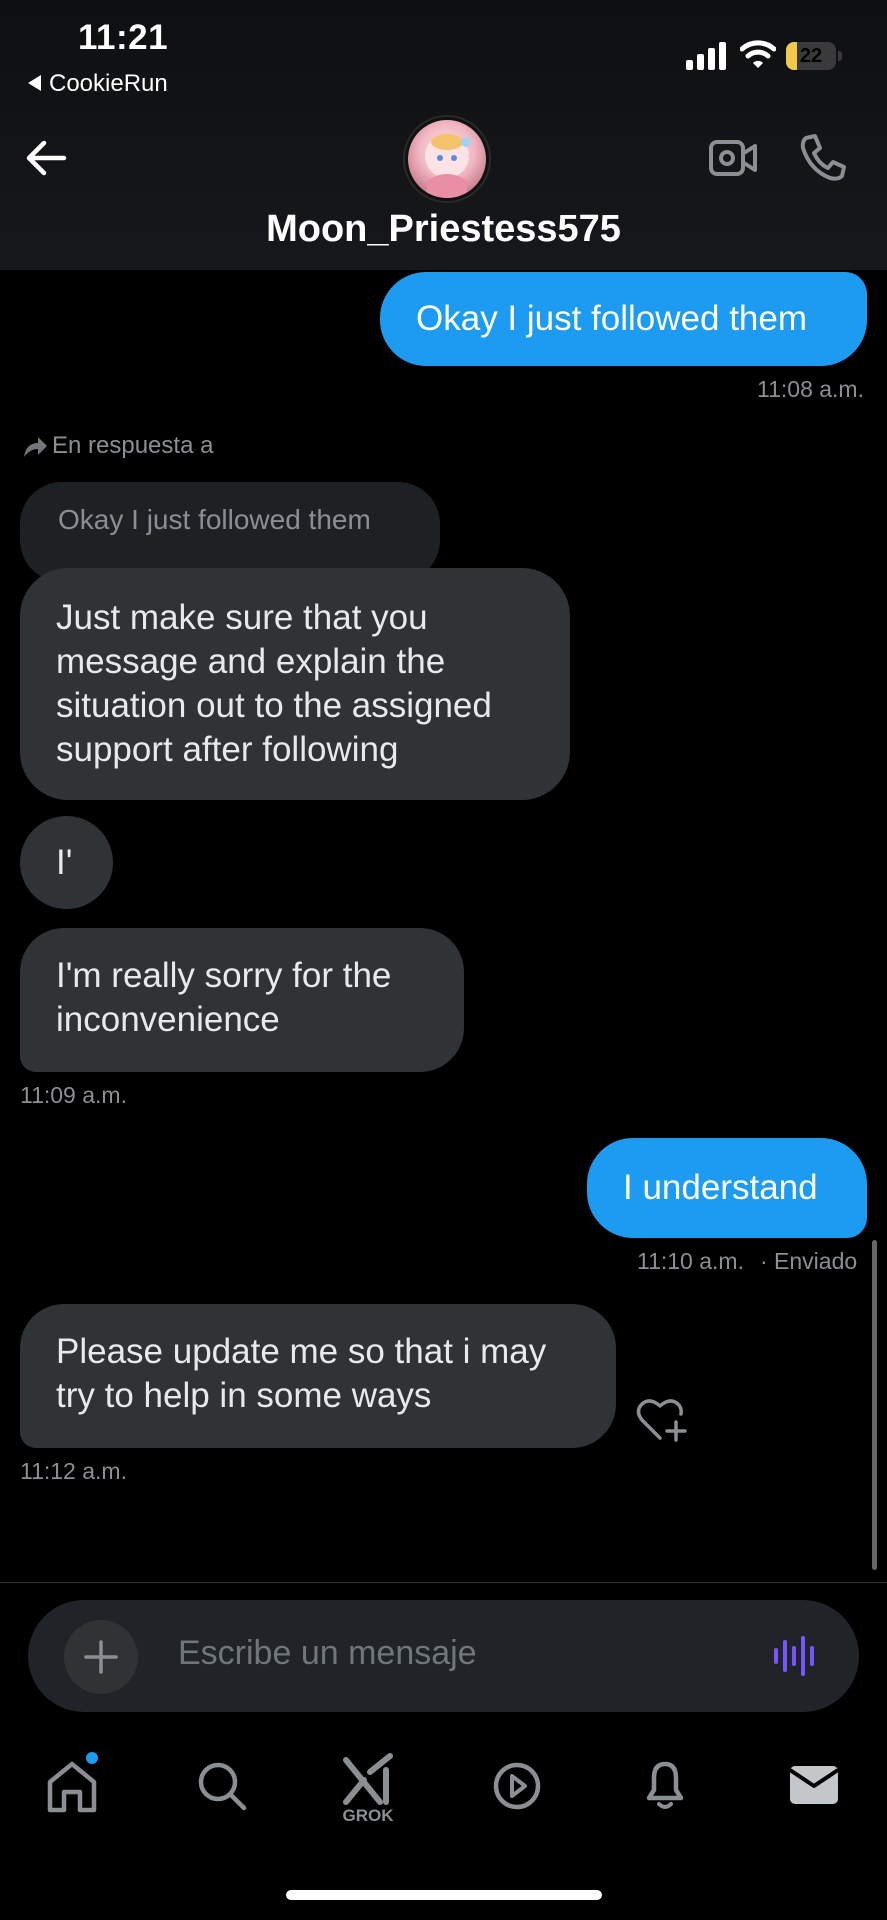 The height and width of the screenshot is (1920, 887). What do you see at coordinates (46, 158) in the screenshot?
I see `back-arrow-icon` at bounding box center [46, 158].